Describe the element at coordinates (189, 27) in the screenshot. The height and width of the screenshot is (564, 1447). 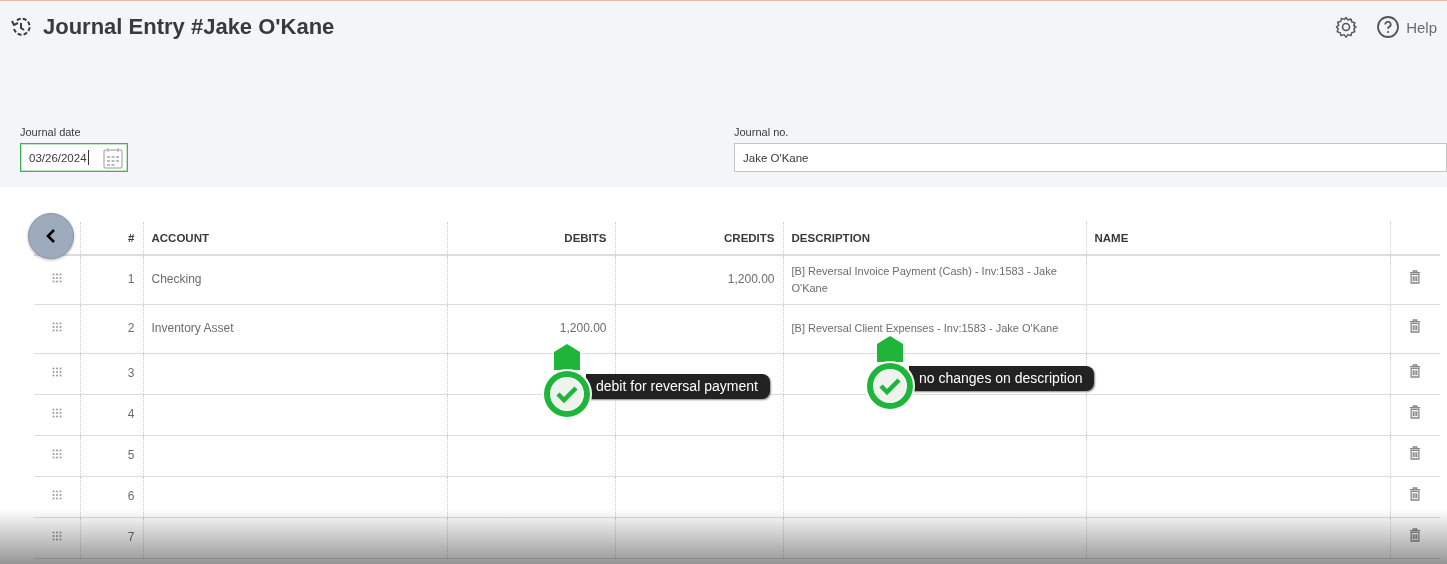
I see `page-title: Journal Entry #Jake O'Kane` at that location.